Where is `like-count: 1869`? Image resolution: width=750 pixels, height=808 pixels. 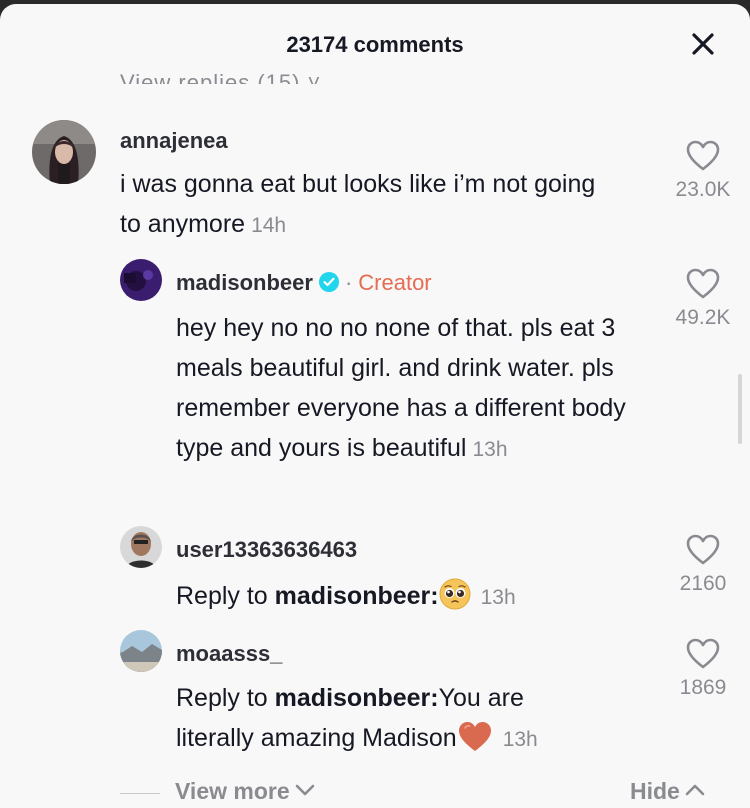
like-count: 1869 is located at coordinates (703, 687).